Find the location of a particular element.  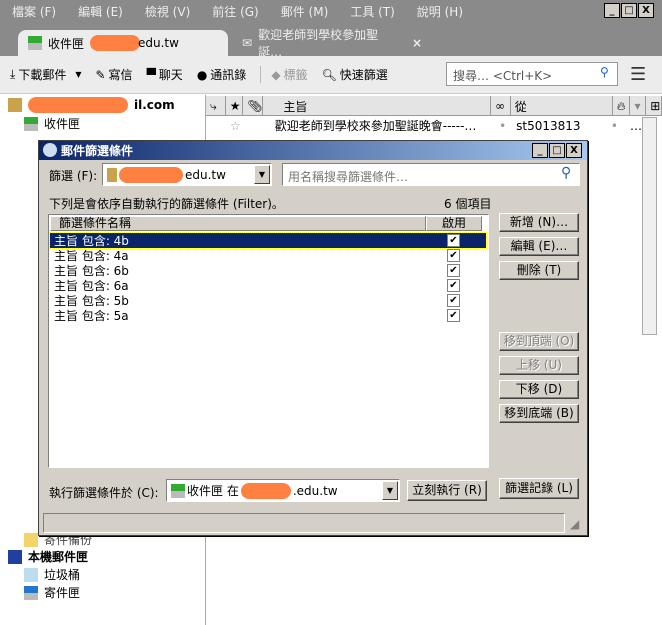

envelope-icon: ✉ is located at coordinates (247, 43).